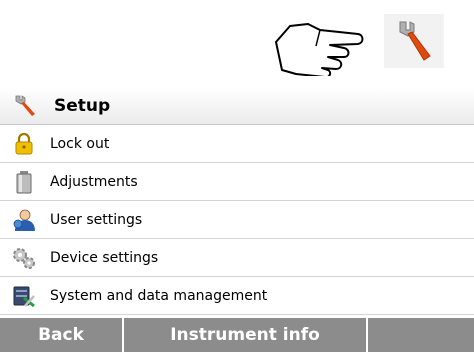  What do you see at coordinates (24, 296) in the screenshot?
I see `database-tools-icon` at bounding box center [24, 296].